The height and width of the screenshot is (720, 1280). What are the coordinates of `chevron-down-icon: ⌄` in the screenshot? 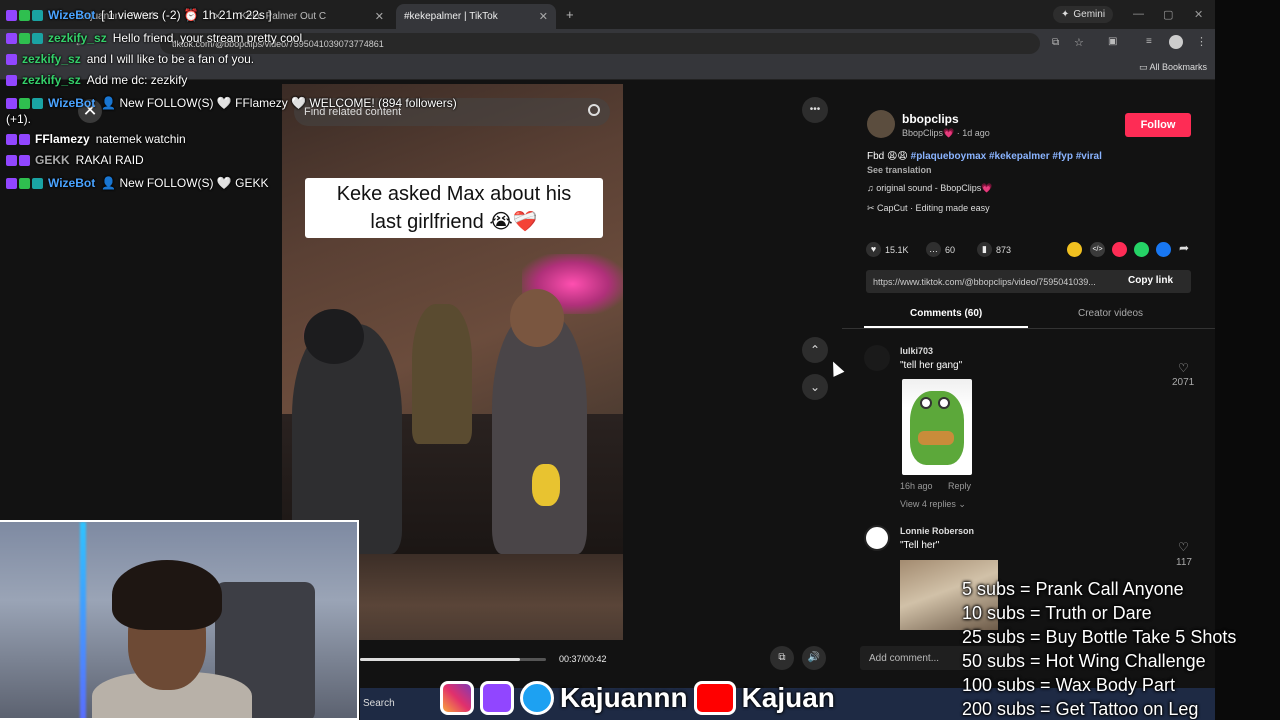 It's located at (815, 387).